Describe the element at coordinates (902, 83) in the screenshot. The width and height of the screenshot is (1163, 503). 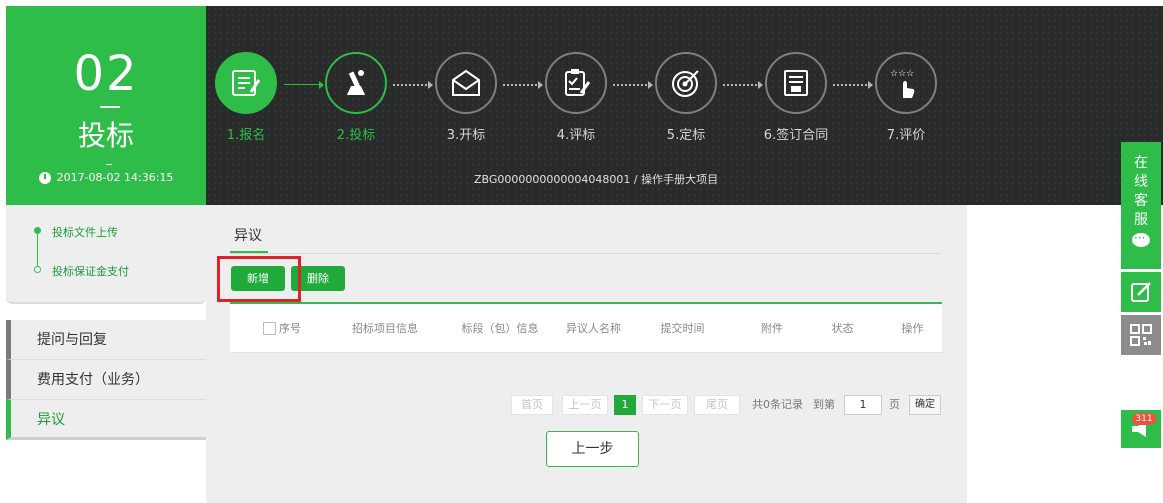
I see `rating-stars-icon: ☆☆☆` at that location.